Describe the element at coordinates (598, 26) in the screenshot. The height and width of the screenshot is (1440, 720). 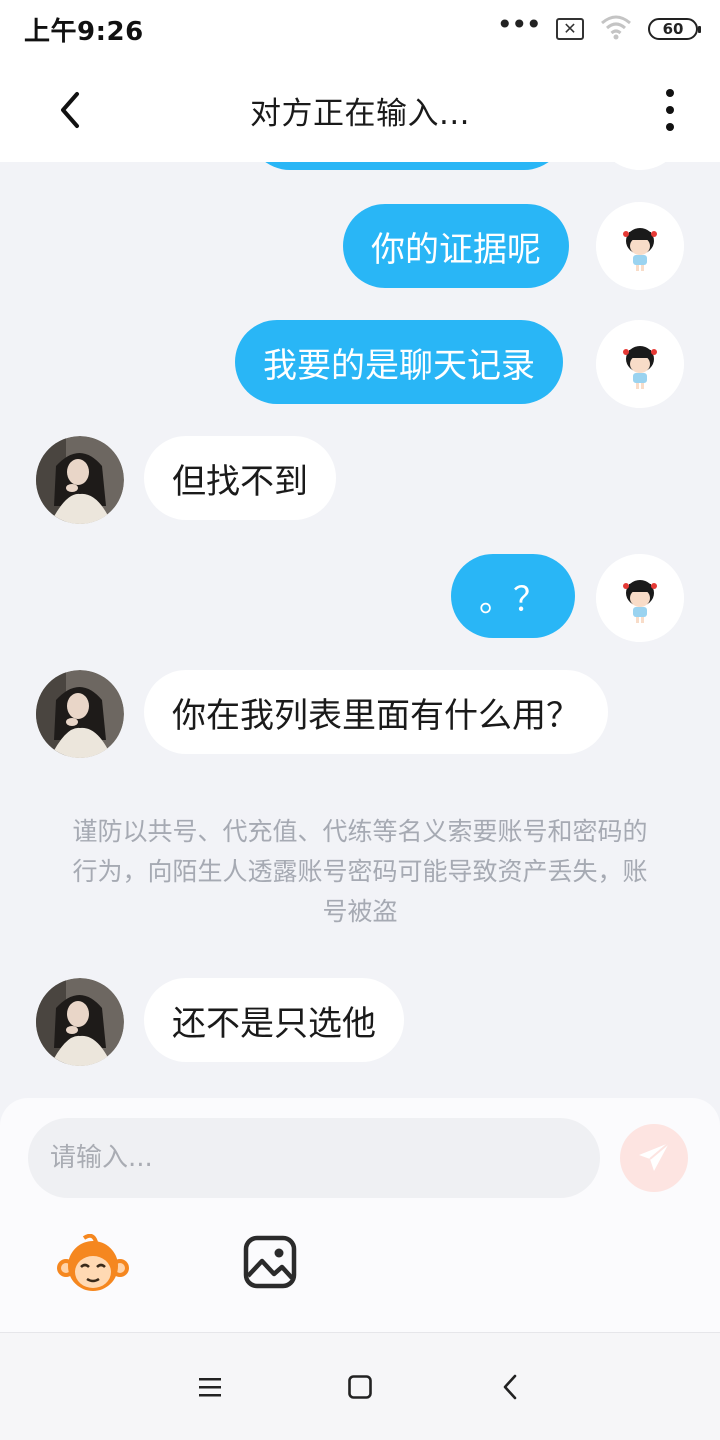
I see `status-icons: ••• ✕ 60` at that location.